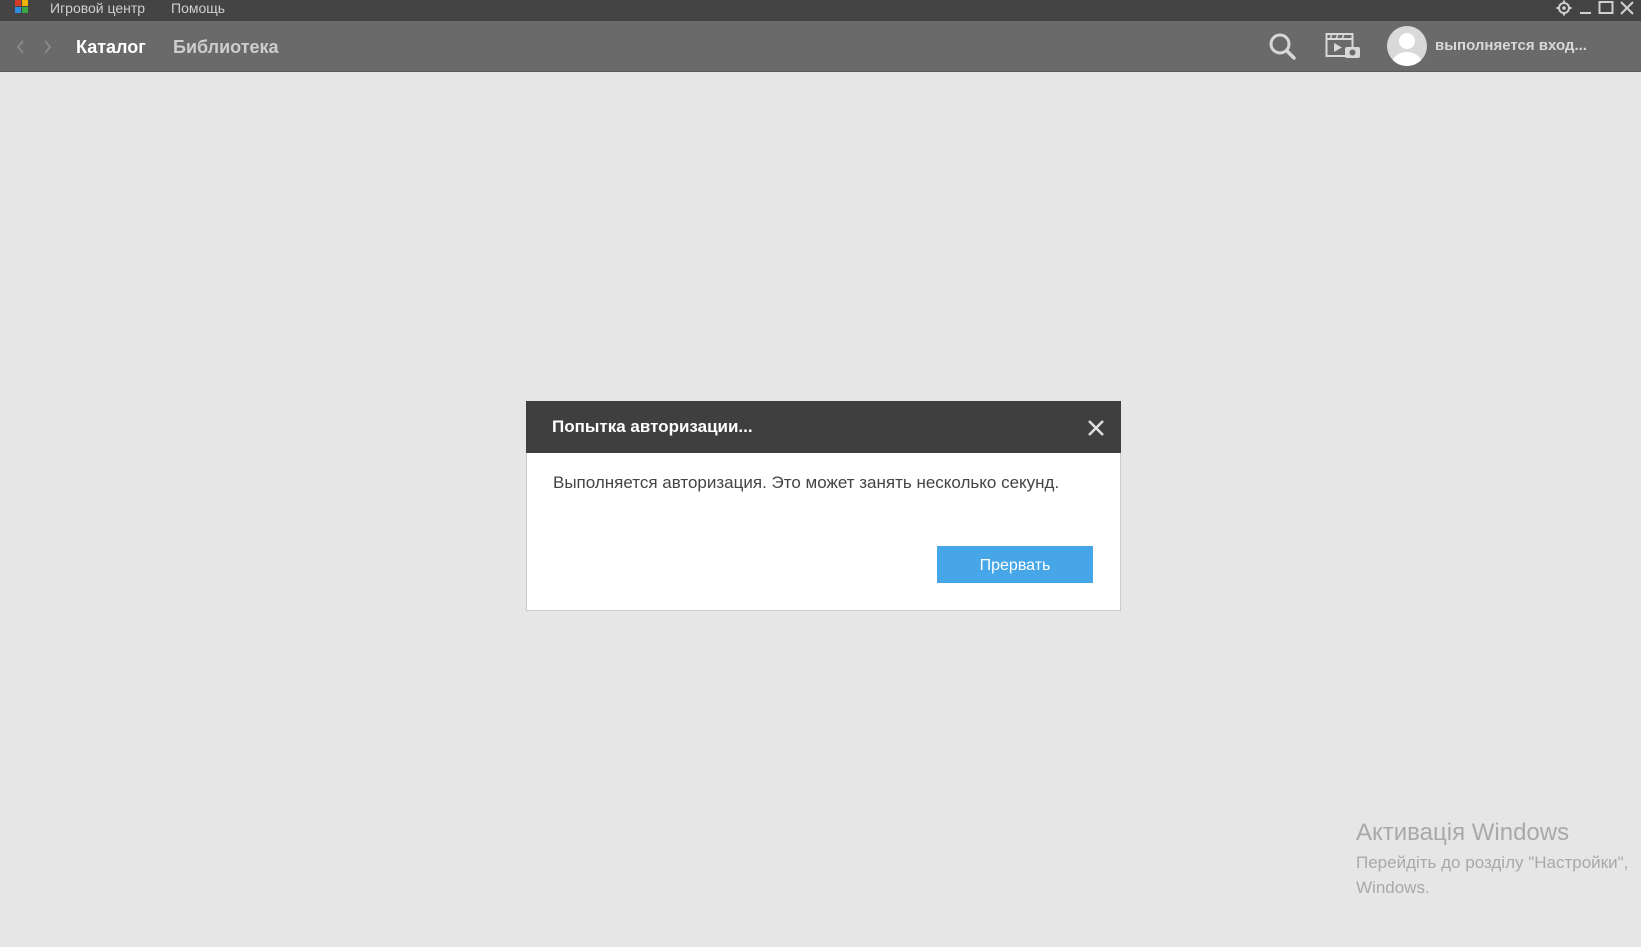 The height and width of the screenshot is (947, 1641). What do you see at coordinates (1407, 49) in the screenshot?
I see `user-avatar-icon` at bounding box center [1407, 49].